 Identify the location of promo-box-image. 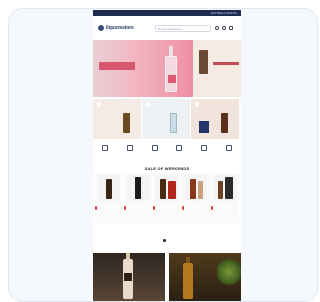
(204, 127).